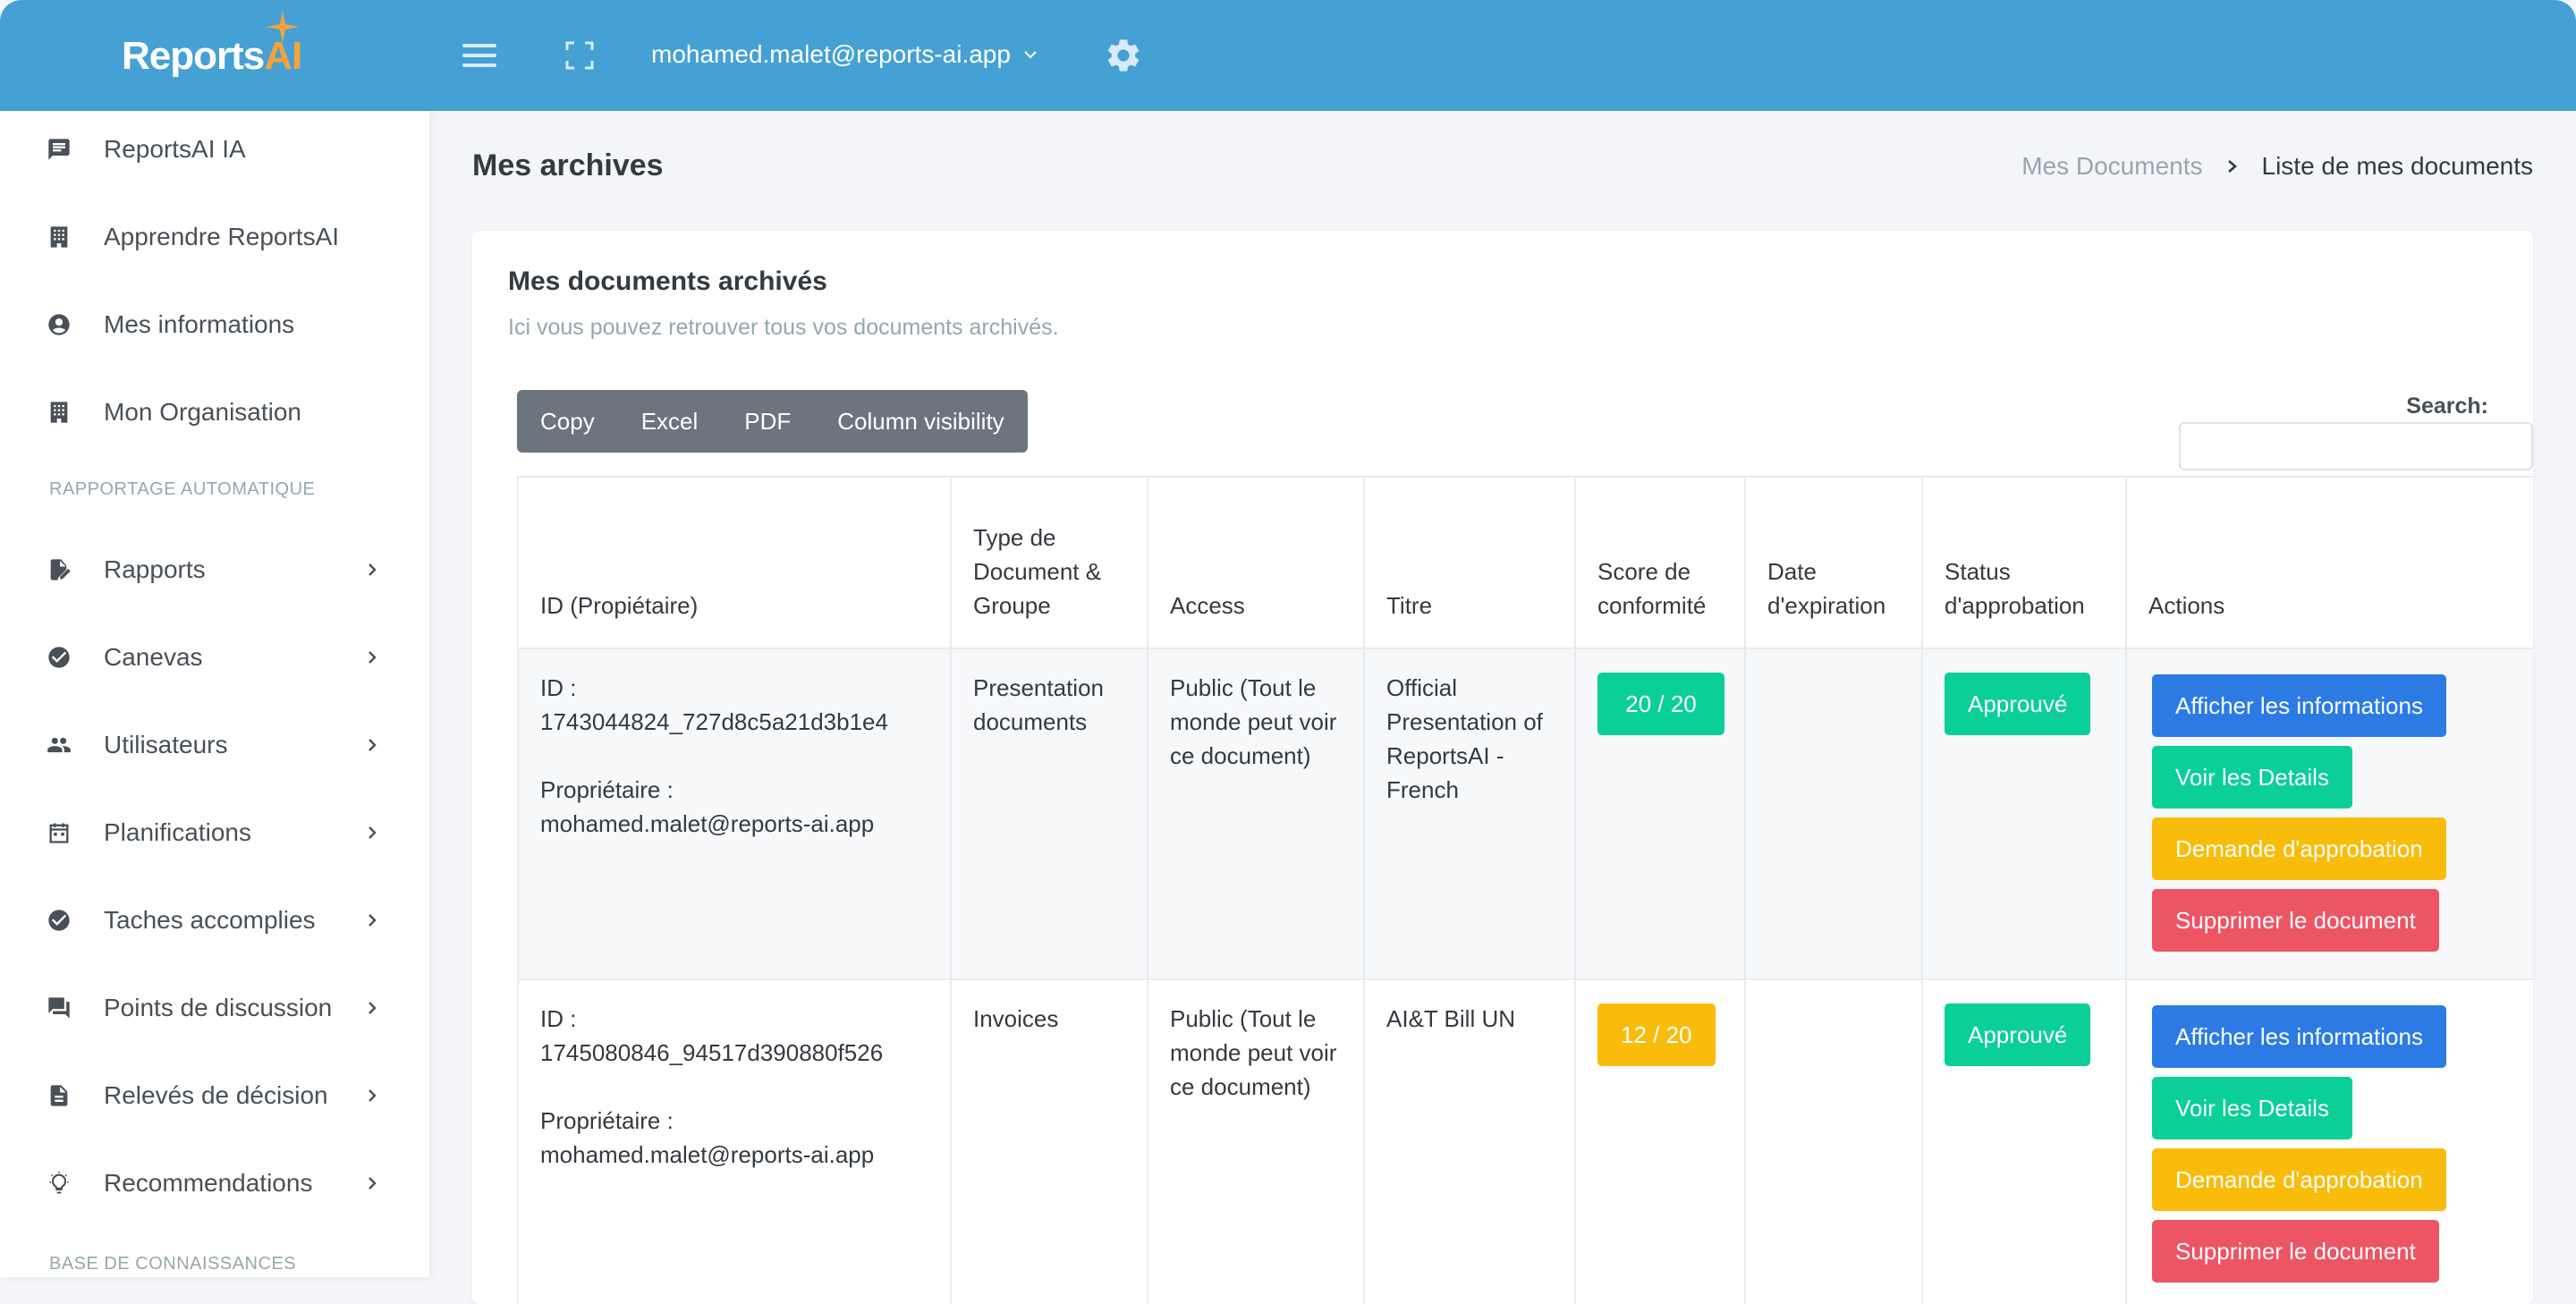  I want to click on sidebar-item-label: Canevas, so click(153, 657).